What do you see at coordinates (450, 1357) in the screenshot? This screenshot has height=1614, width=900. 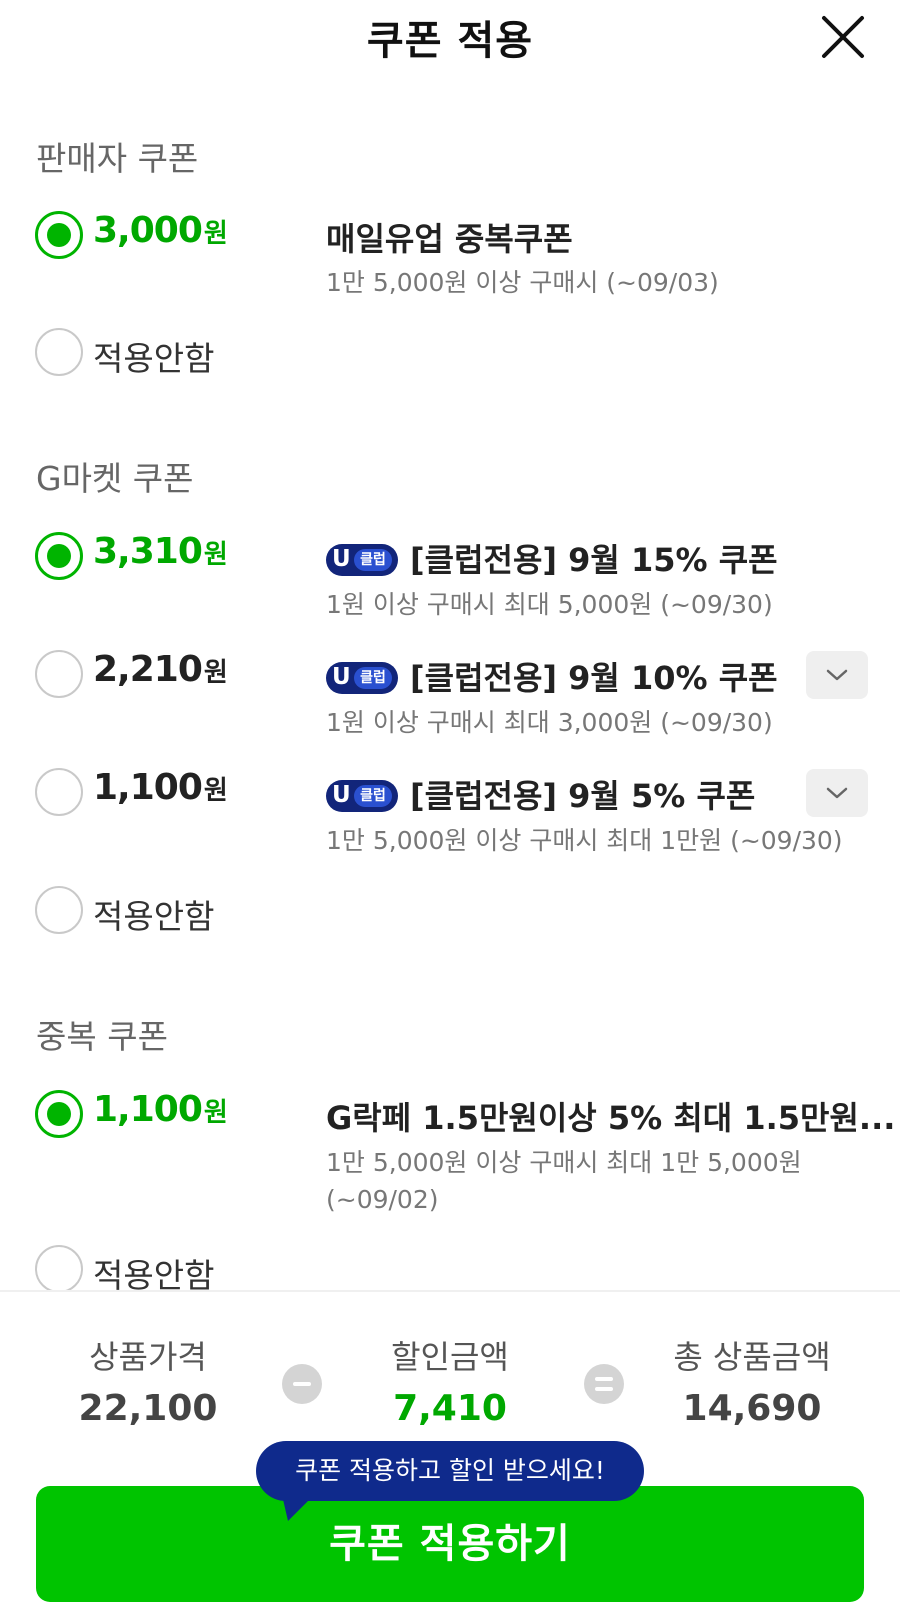 I see `discount-label: 할인금액` at bounding box center [450, 1357].